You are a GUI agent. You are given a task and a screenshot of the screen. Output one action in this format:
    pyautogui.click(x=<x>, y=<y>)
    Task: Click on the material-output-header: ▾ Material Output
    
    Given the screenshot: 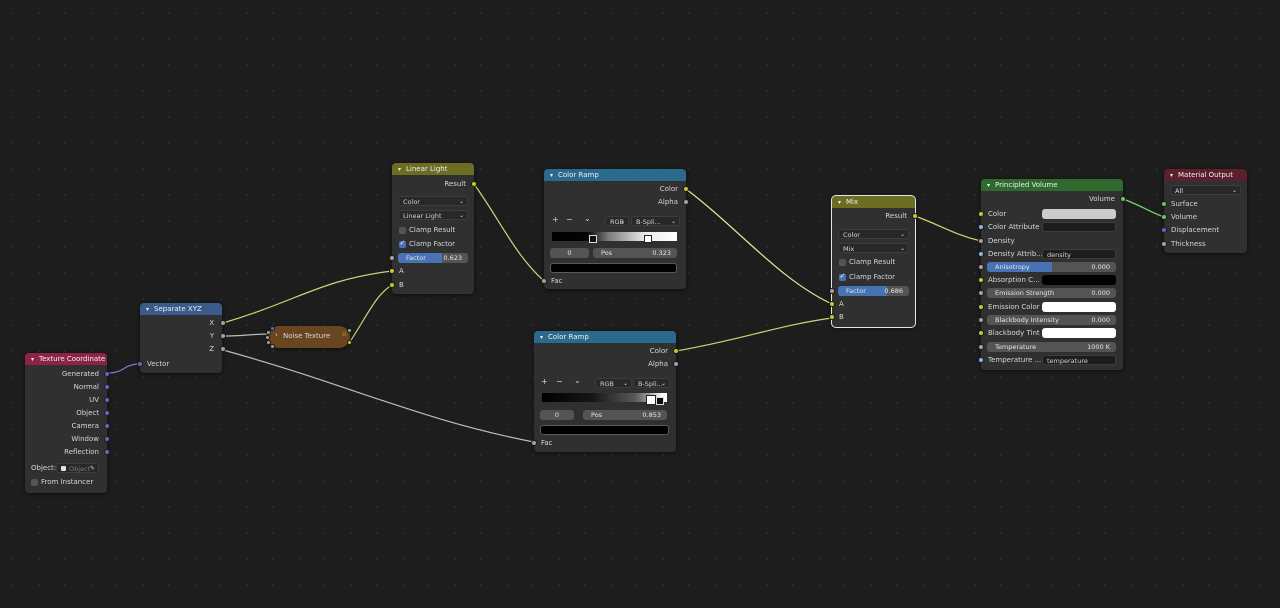 What is the action you would take?
    pyautogui.click(x=1205, y=175)
    